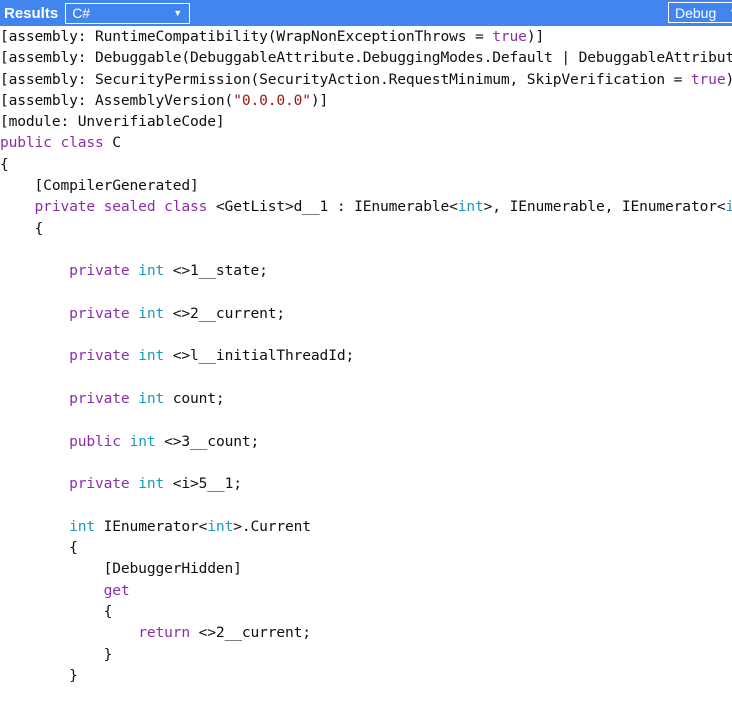 Image resolution: width=732 pixels, height=703 pixels. I want to click on debug-configuration-select: Debug ▼, so click(700, 12).